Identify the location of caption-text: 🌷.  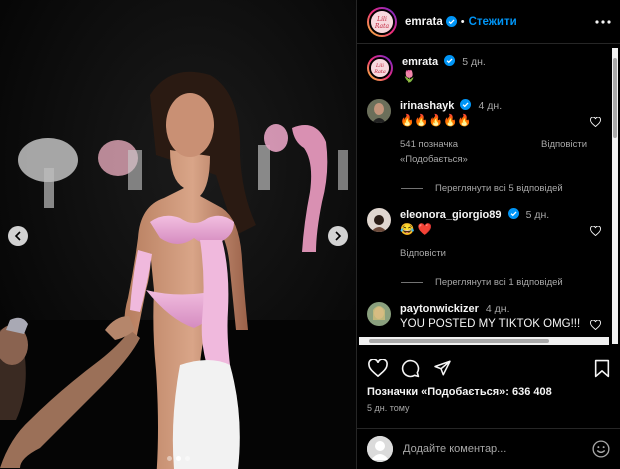
(409, 77).